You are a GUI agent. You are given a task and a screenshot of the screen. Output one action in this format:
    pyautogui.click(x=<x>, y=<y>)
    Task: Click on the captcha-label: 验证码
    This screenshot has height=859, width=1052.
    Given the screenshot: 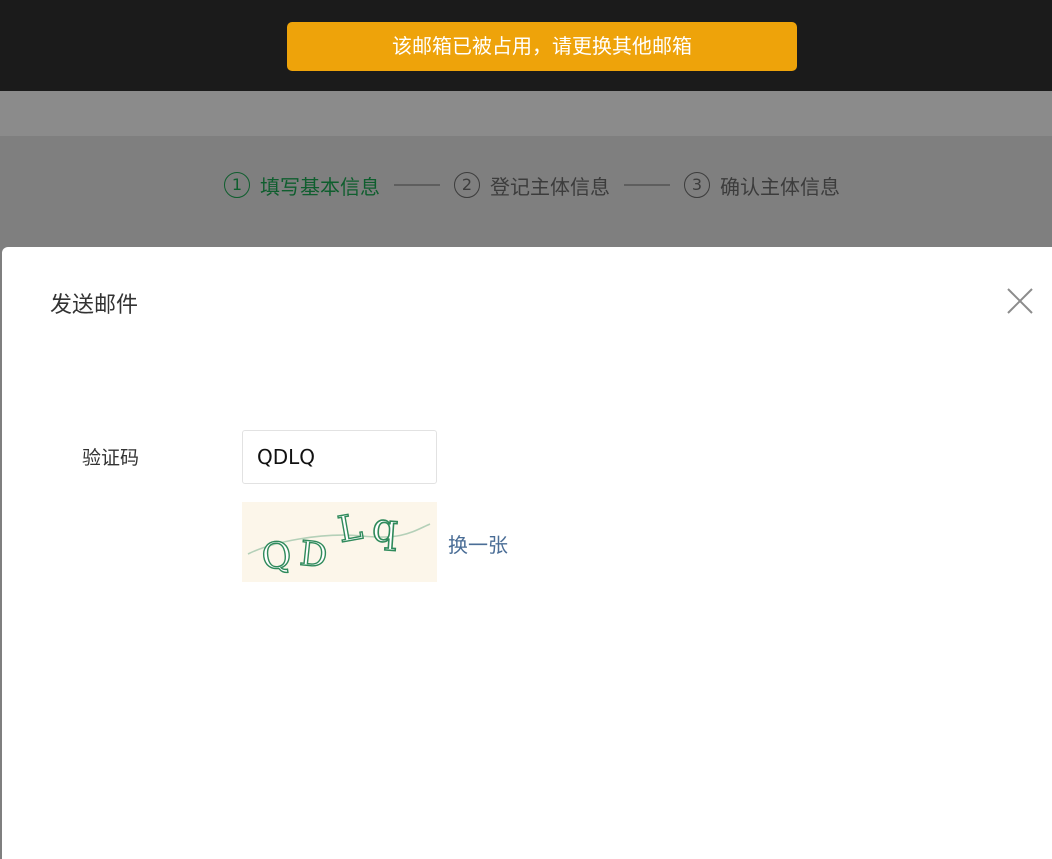 What is the action you would take?
    pyautogui.click(x=111, y=458)
    